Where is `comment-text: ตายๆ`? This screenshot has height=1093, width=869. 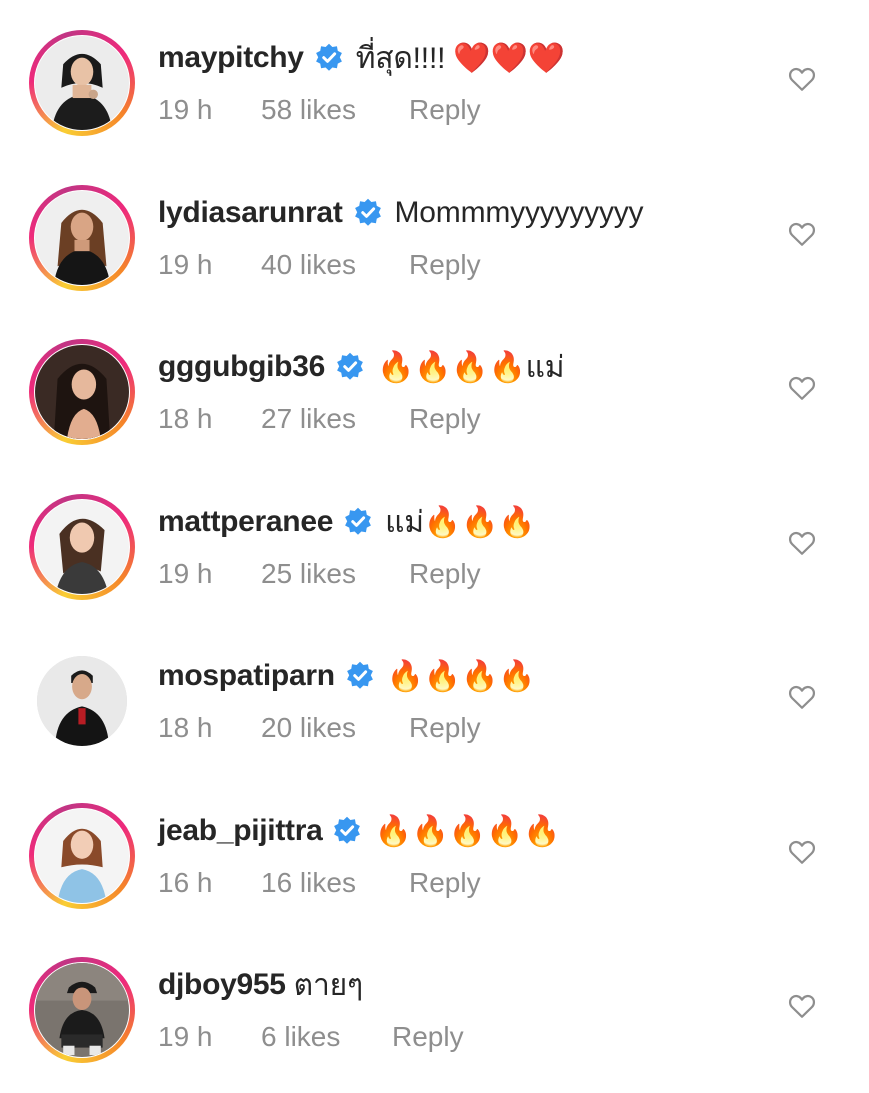
comment-text: ตายๆ is located at coordinates (328, 985).